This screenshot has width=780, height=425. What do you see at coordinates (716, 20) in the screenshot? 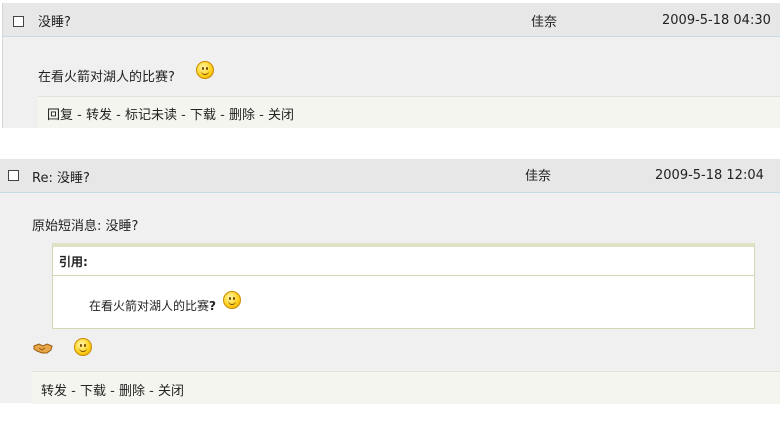
I see `message-date: 2009-5-18 04:30` at bounding box center [716, 20].